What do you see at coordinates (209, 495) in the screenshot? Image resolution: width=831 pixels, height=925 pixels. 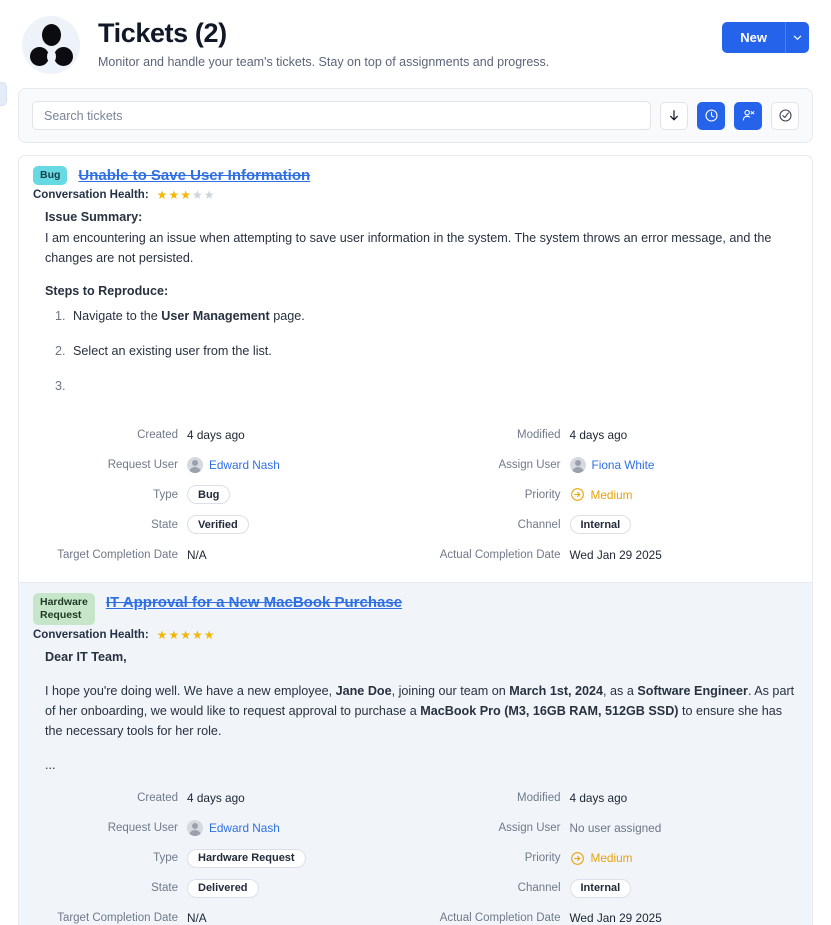 I see `meta-value: Bug` at bounding box center [209, 495].